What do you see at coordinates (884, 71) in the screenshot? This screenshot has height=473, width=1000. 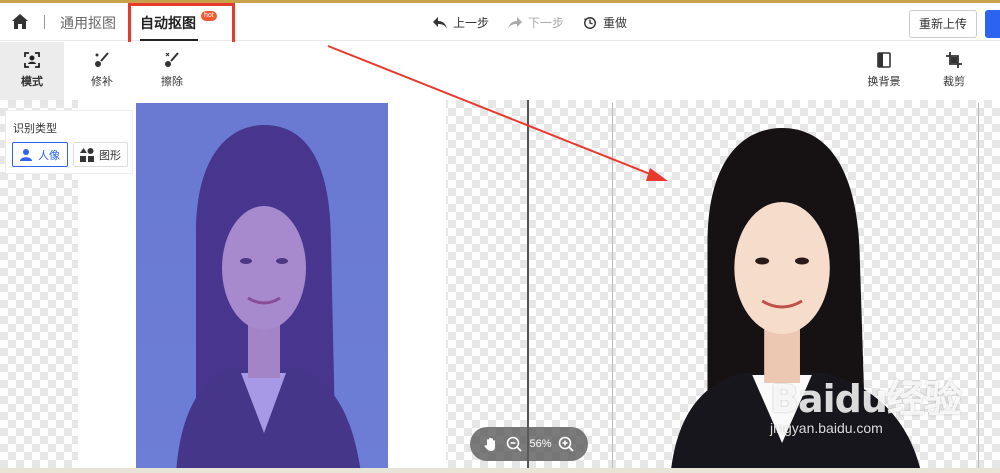 I see `tool-change-background: 换背景` at bounding box center [884, 71].